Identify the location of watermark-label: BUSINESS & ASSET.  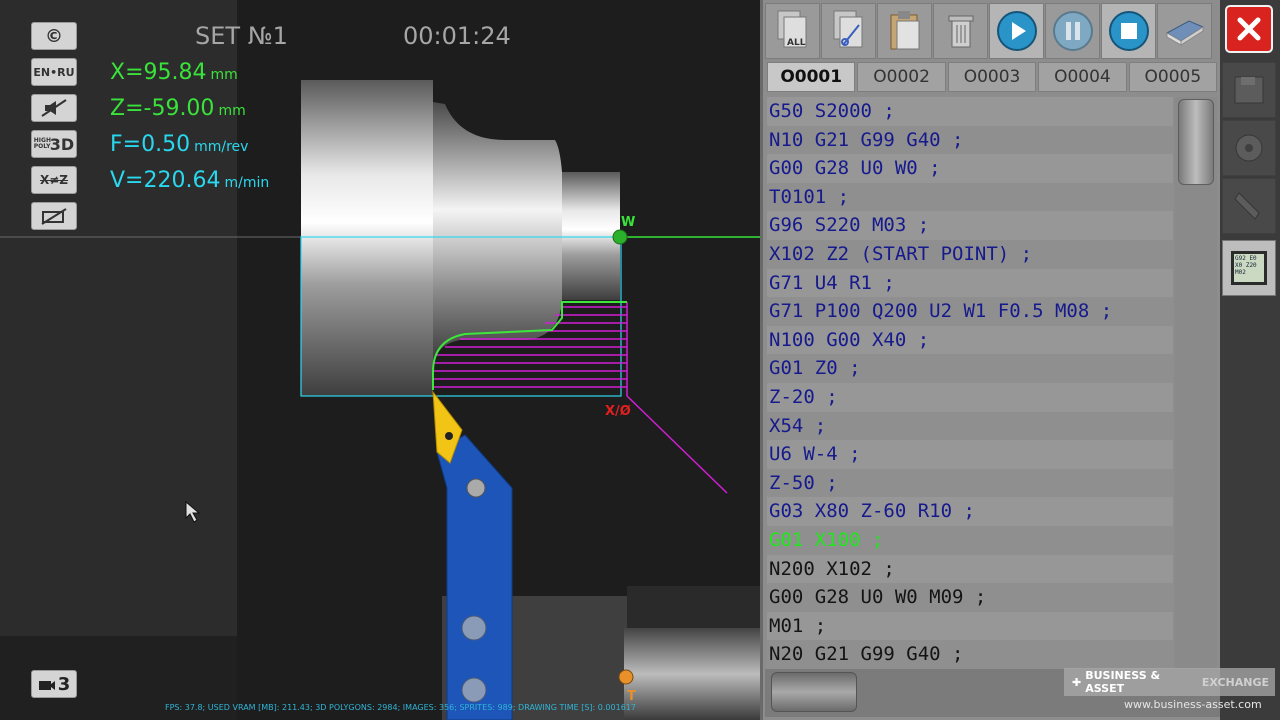
(1123, 682).